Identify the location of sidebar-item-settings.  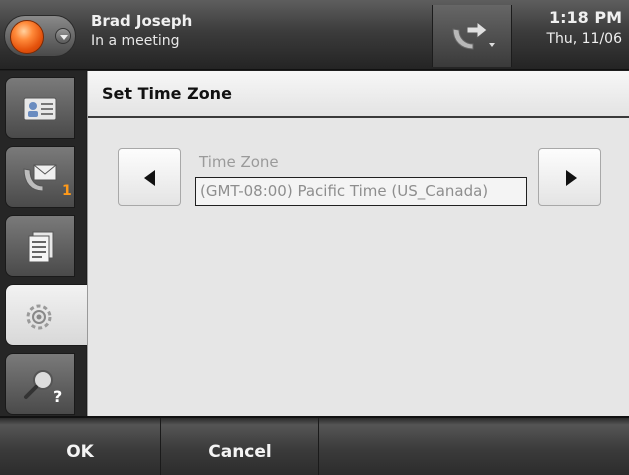
(46, 315).